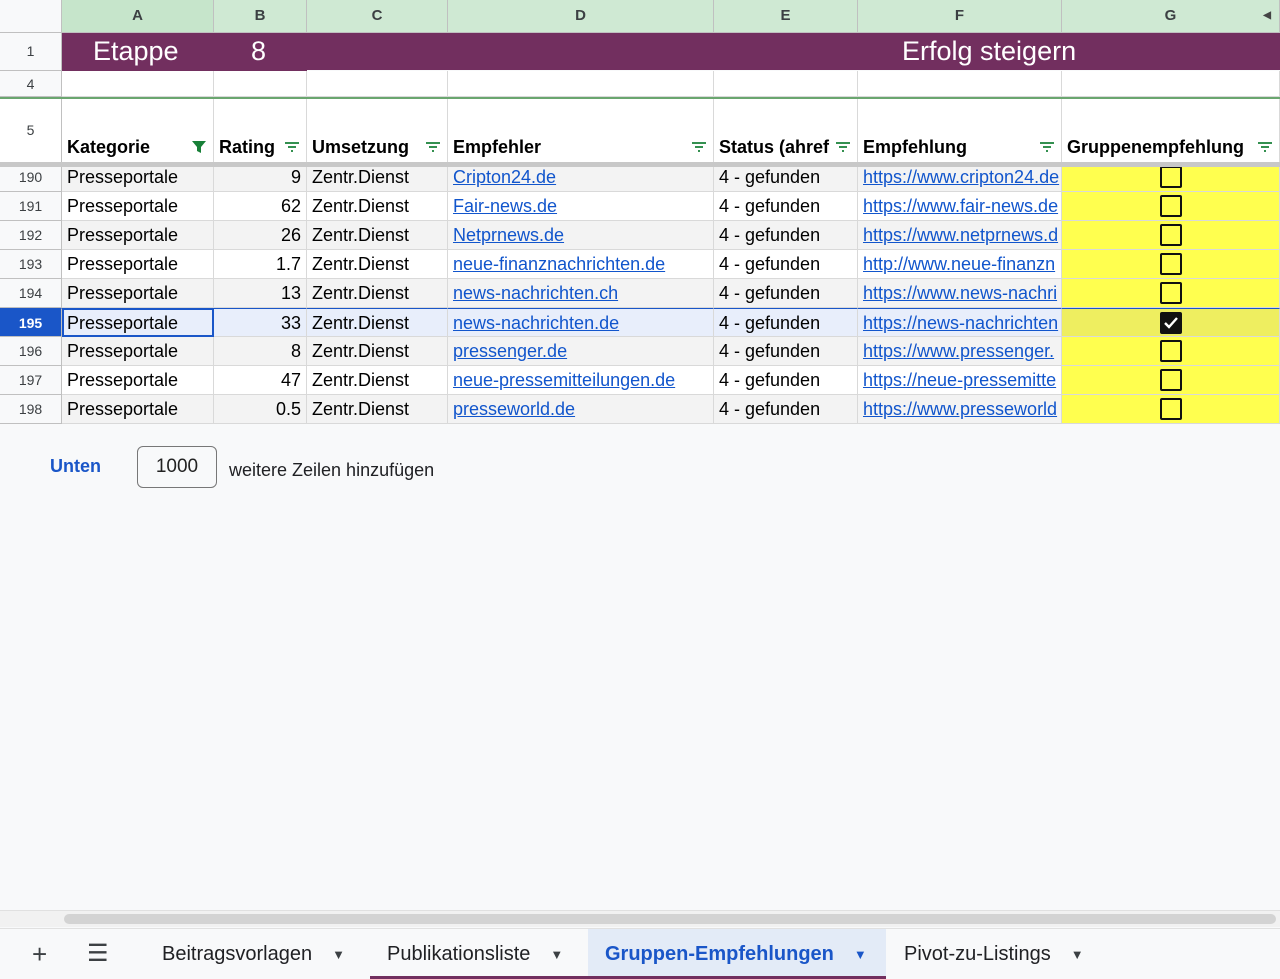 This screenshot has width=1280, height=979. What do you see at coordinates (505, 206) in the screenshot?
I see `empfehler-link: Fair-news.de` at bounding box center [505, 206].